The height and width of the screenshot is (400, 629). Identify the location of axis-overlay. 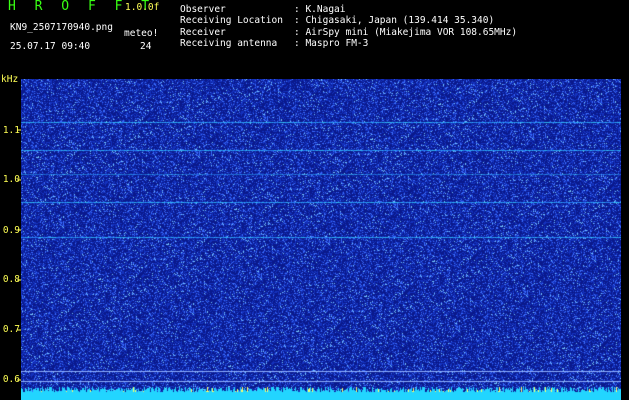
(19, 255).